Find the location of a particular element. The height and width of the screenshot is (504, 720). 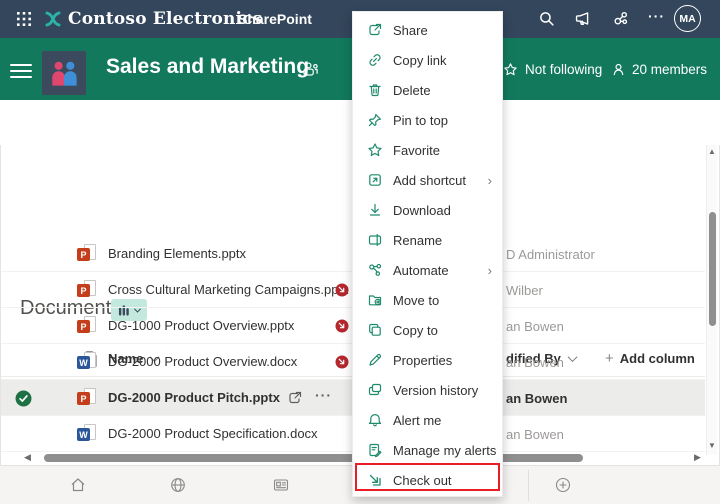

footer-divider is located at coordinates (528, 485).